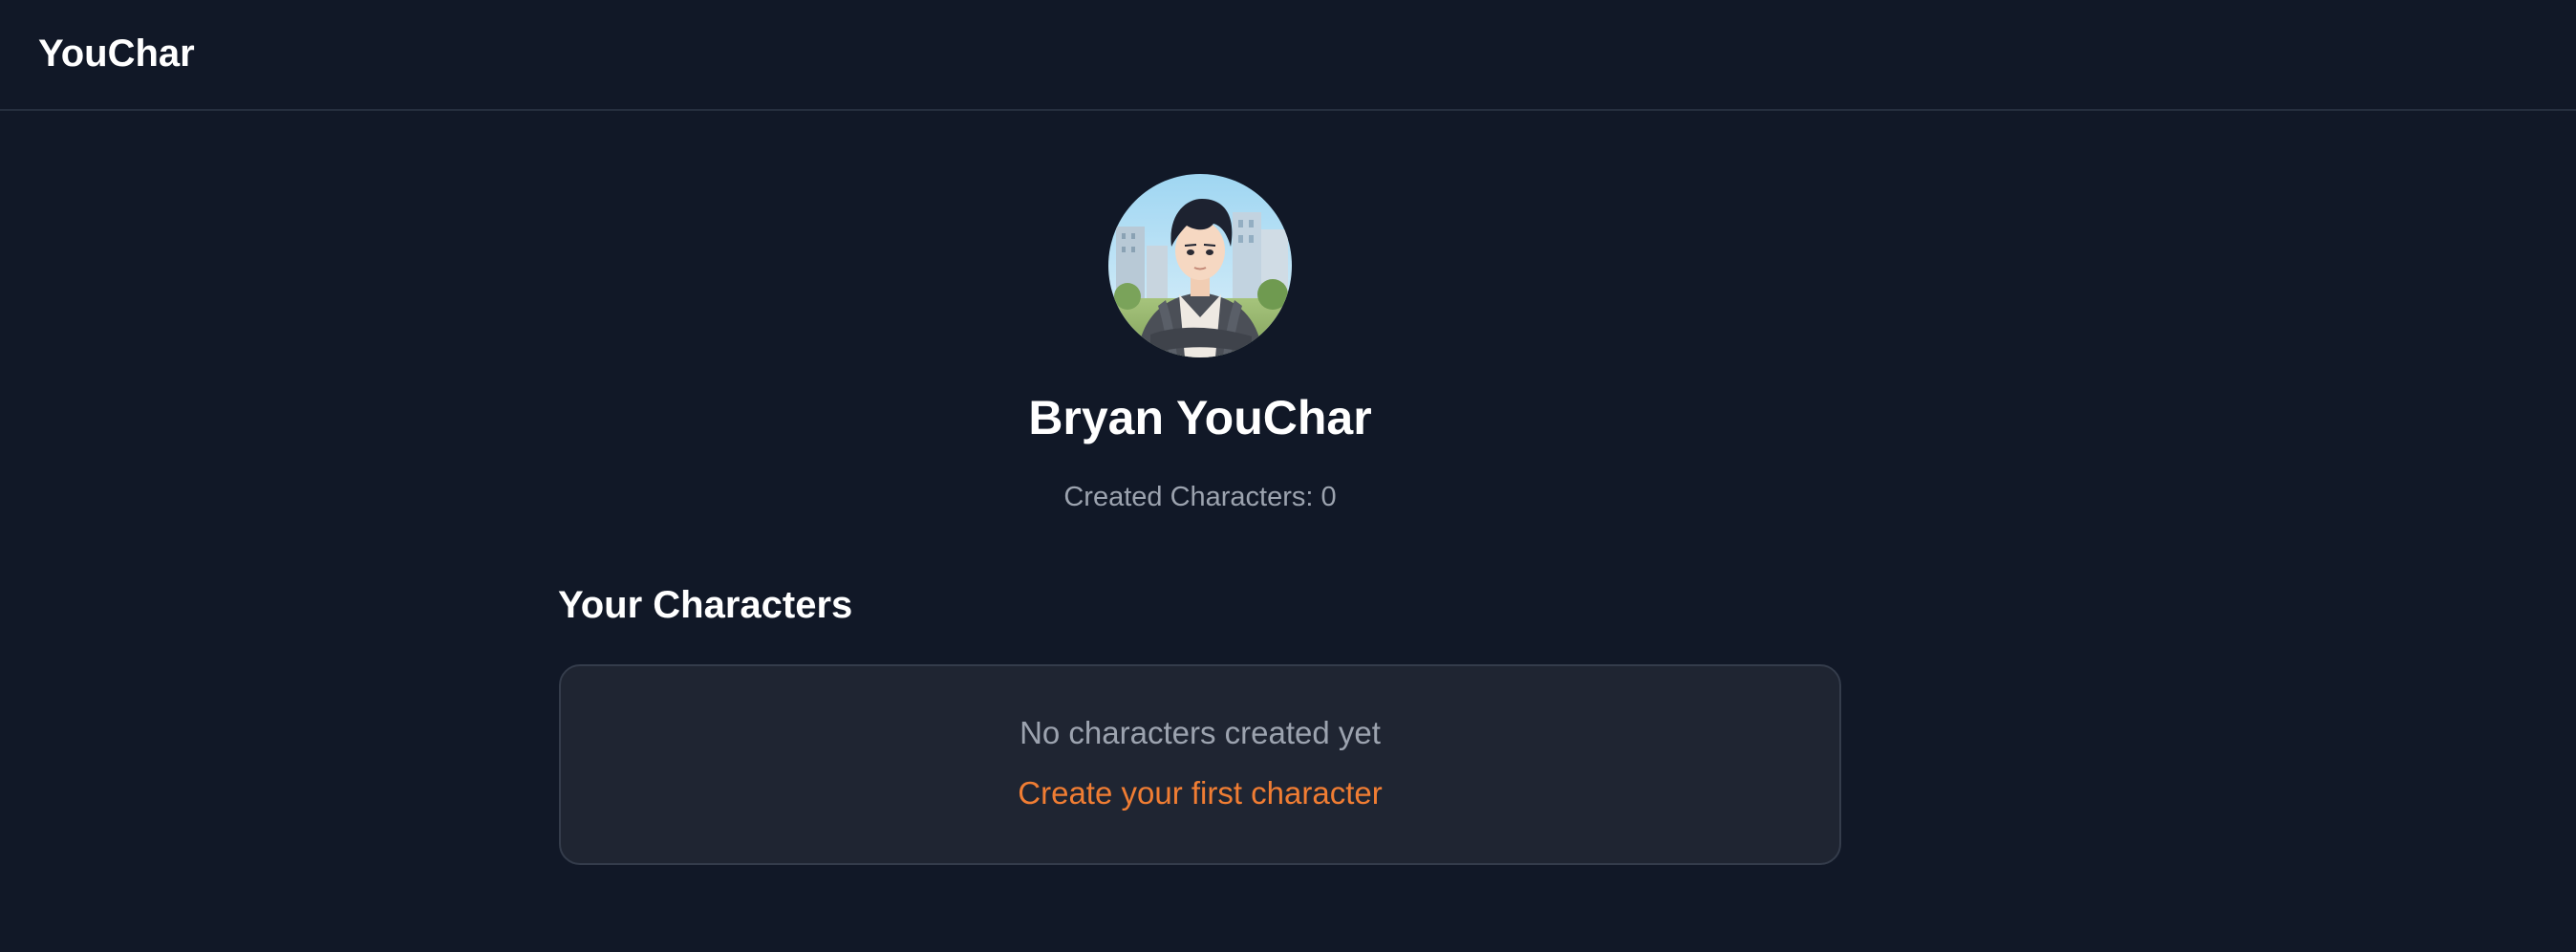 This screenshot has height=952, width=2576. Describe the element at coordinates (1200, 417) in the screenshot. I see `profile-name: Bryan YouChar` at that location.